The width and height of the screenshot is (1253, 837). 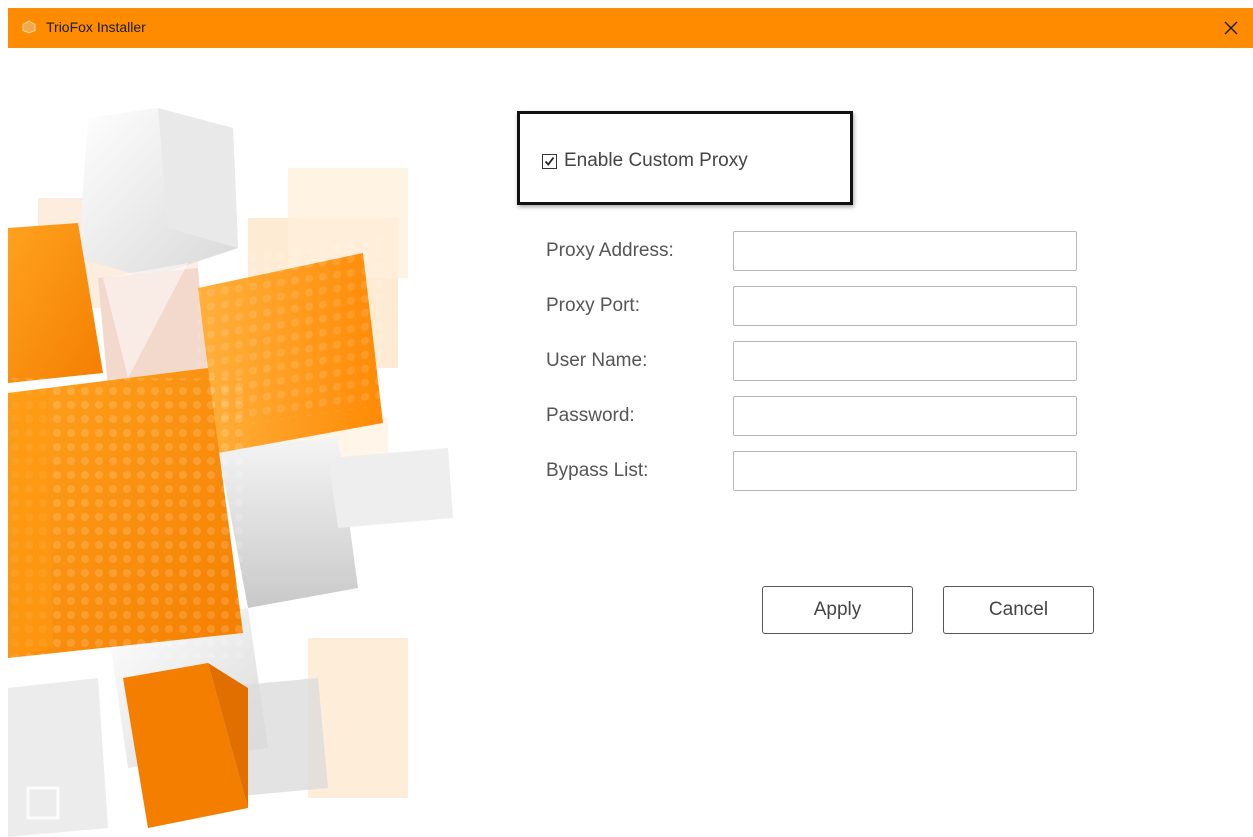 I want to click on password-input, so click(x=905, y=416).